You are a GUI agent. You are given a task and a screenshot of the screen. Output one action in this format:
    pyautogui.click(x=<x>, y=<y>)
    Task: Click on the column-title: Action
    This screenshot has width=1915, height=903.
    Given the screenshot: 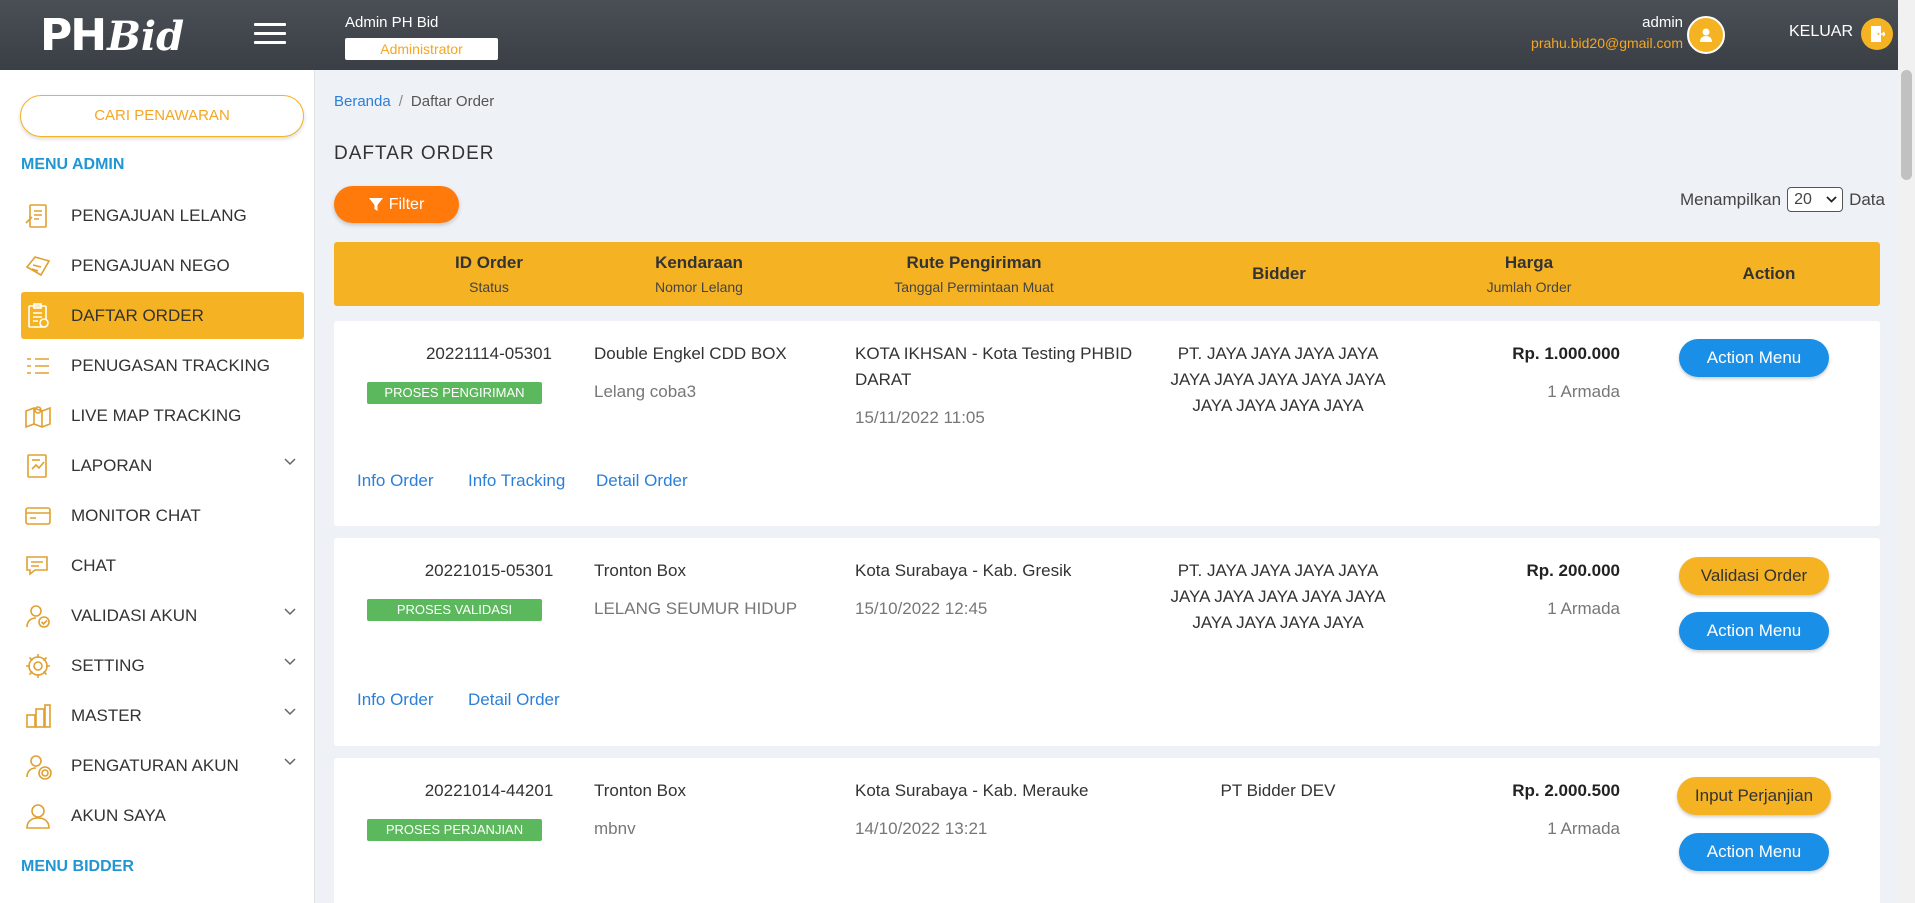 What is the action you would take?
    pyautogui.click(x=1769, y=273)
    